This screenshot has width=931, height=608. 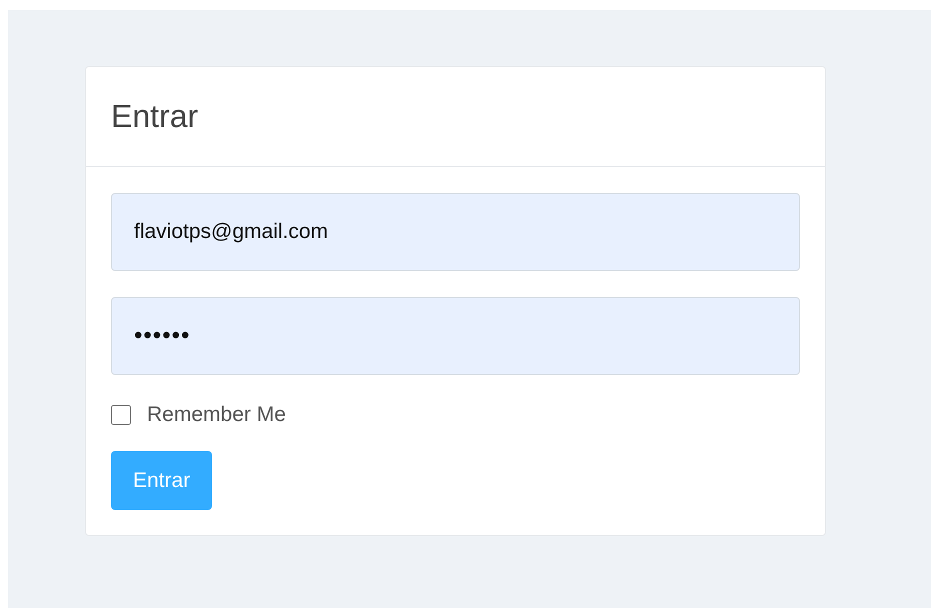 What do you see at coordinates (455, 232) in the screenshot?
I see `email-field: flaviotps@gmail.com` at bounding box center [455, 232].